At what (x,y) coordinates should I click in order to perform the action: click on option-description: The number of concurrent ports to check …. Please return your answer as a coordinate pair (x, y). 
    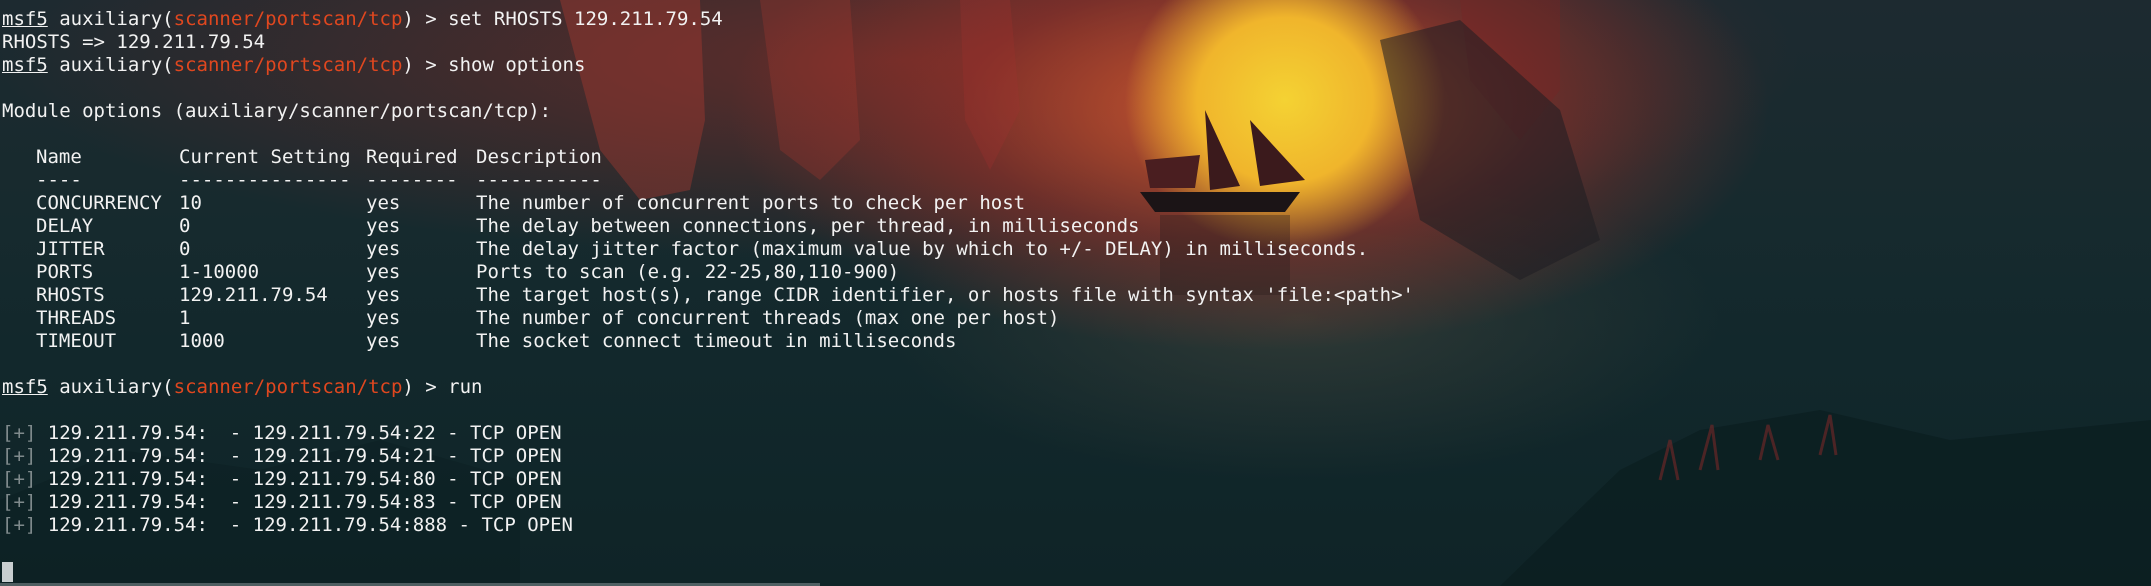
    Looking at the image, I should click on (751, 203).